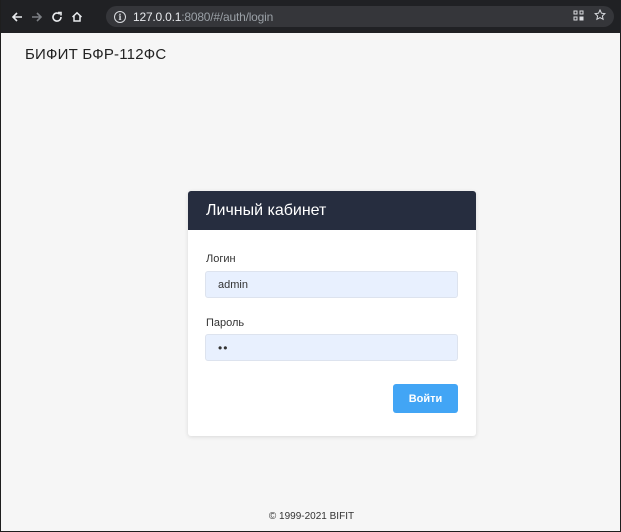 This screenshot has height=532, width=621. I want to click on reload-icon, so click(57, 17).